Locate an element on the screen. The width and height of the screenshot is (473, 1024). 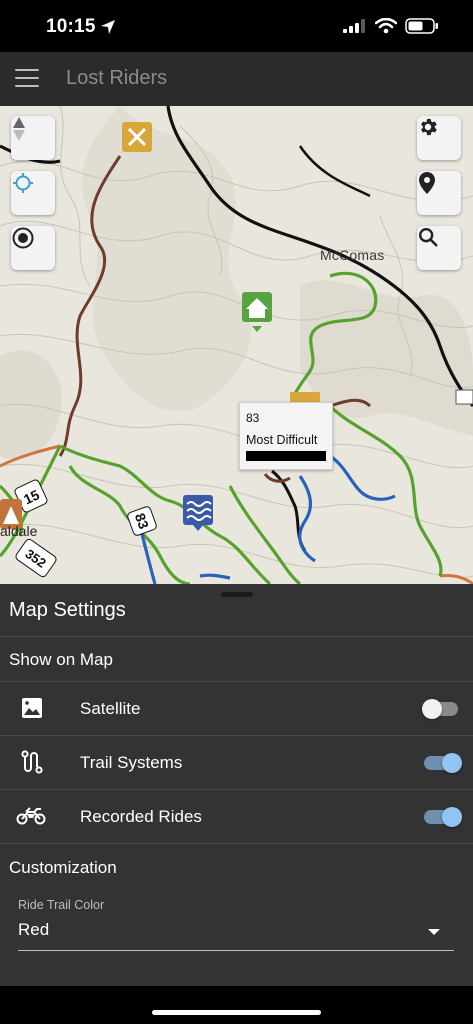
add-pin-button is located at coordinates (439, 193).